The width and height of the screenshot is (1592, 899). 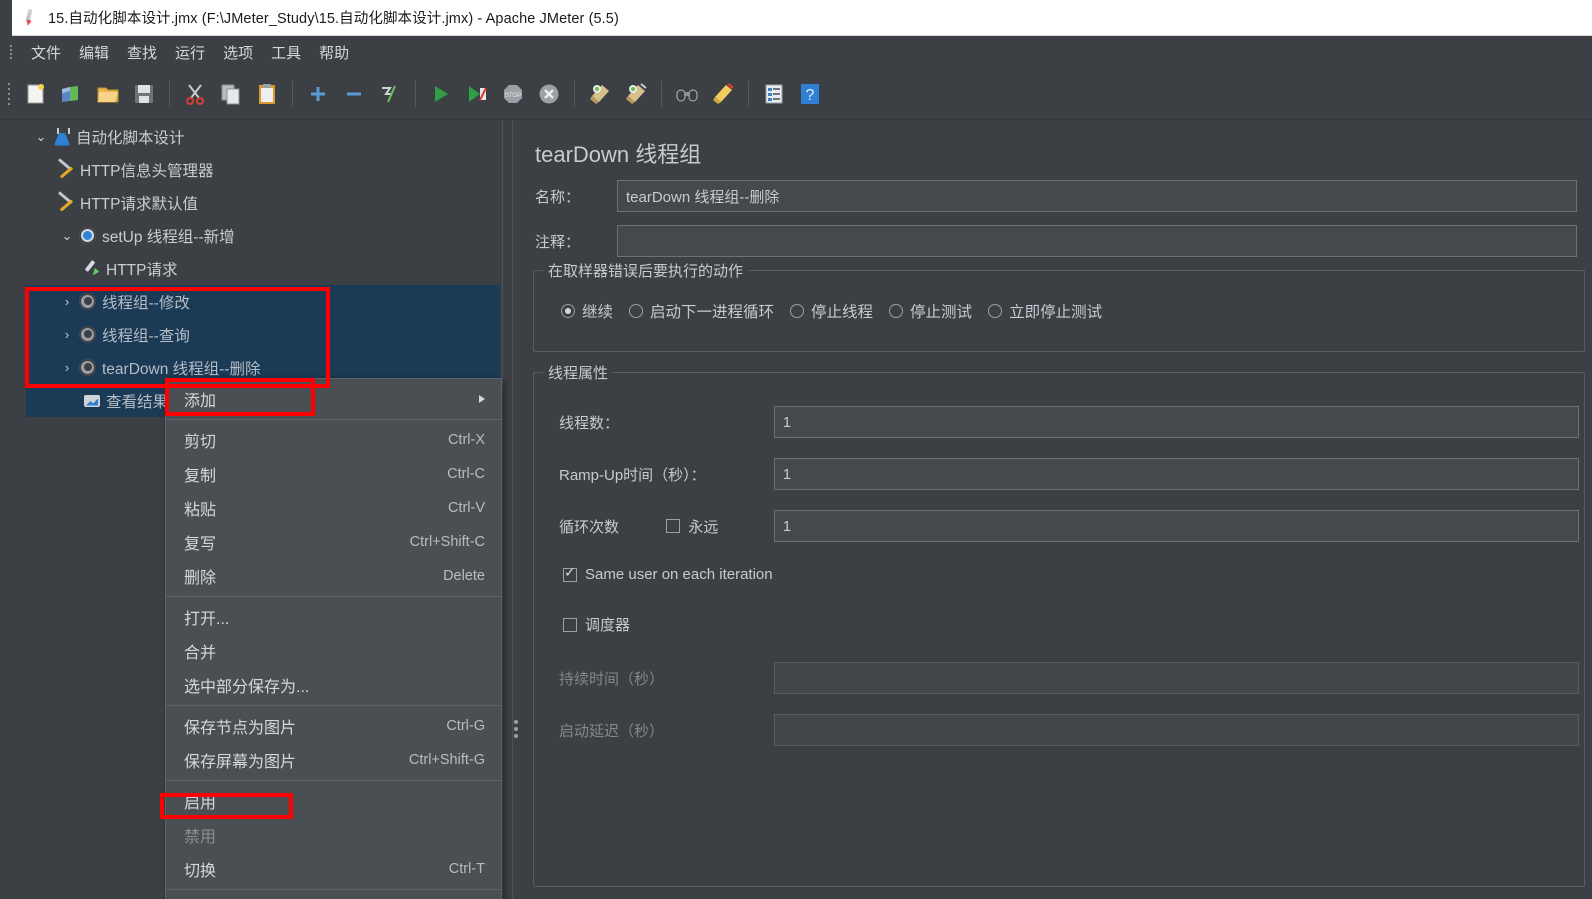 I want to click on thread-group-gear-icon, so click(x=88, y=335).